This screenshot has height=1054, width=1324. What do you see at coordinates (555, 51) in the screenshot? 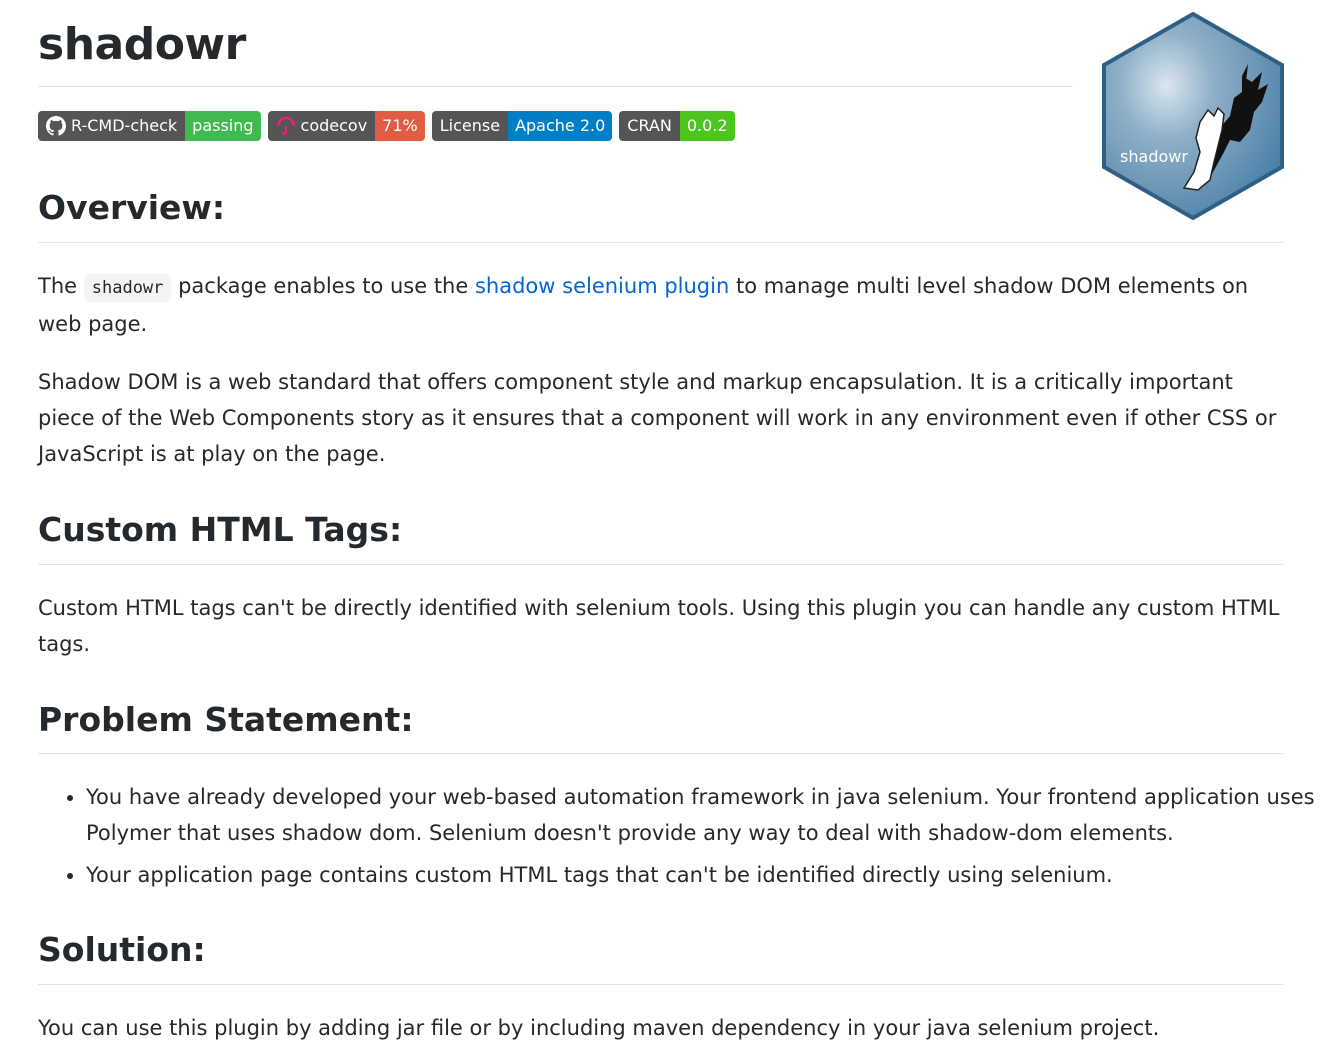
I see `title-block: shadowr` at bounding box center [555, 51].